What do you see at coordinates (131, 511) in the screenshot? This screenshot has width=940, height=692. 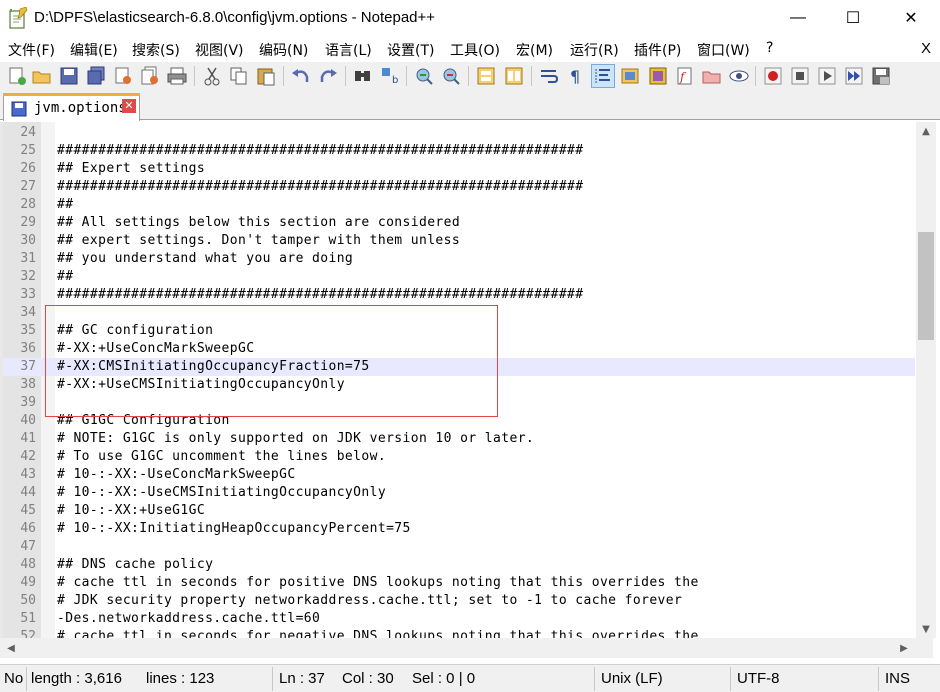 I see `line-text: # 10-:-XX:+UseG1GC` at bounding box center [131, 511].